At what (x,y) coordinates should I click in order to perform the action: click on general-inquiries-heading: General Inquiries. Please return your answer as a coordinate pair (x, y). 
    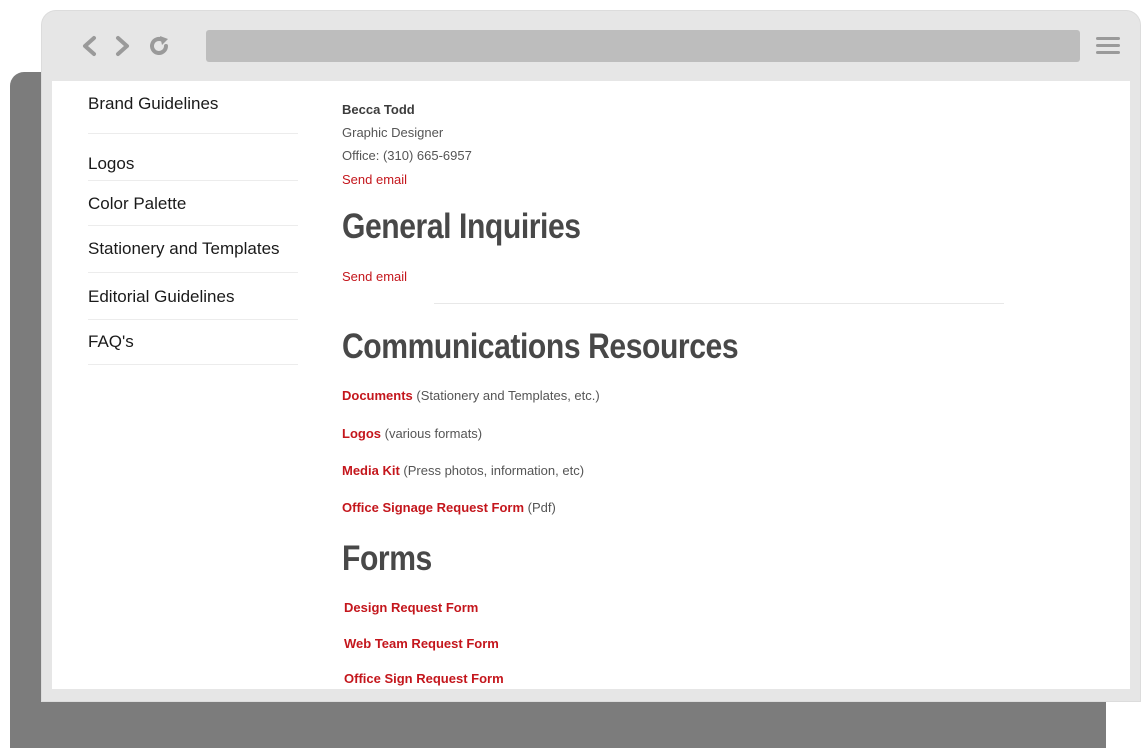
    Looking at the image, I should click on (461, 226).